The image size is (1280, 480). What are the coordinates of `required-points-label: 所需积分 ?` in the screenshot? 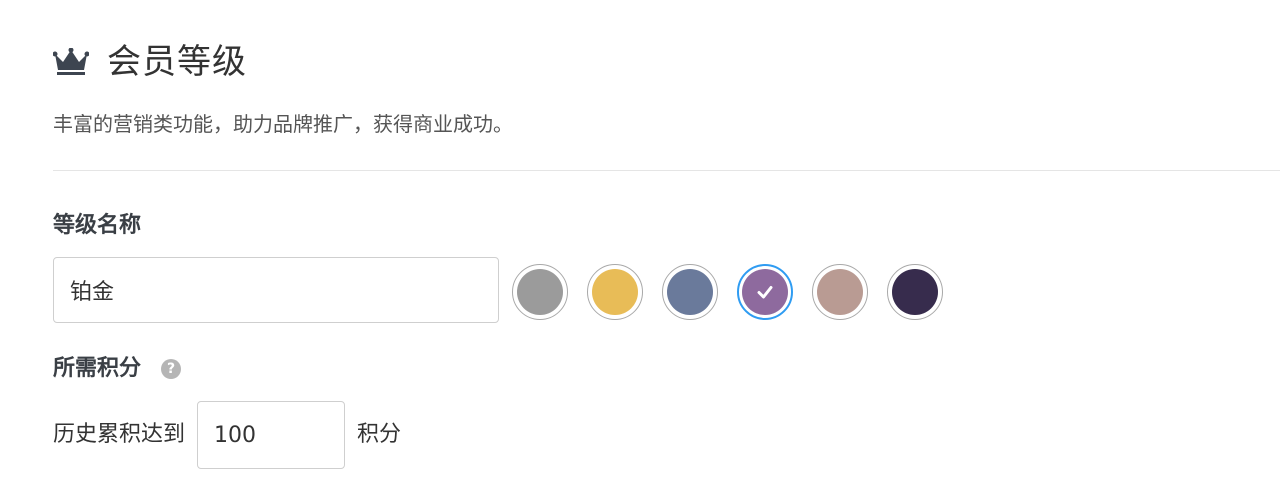 It's located at (117, 369).